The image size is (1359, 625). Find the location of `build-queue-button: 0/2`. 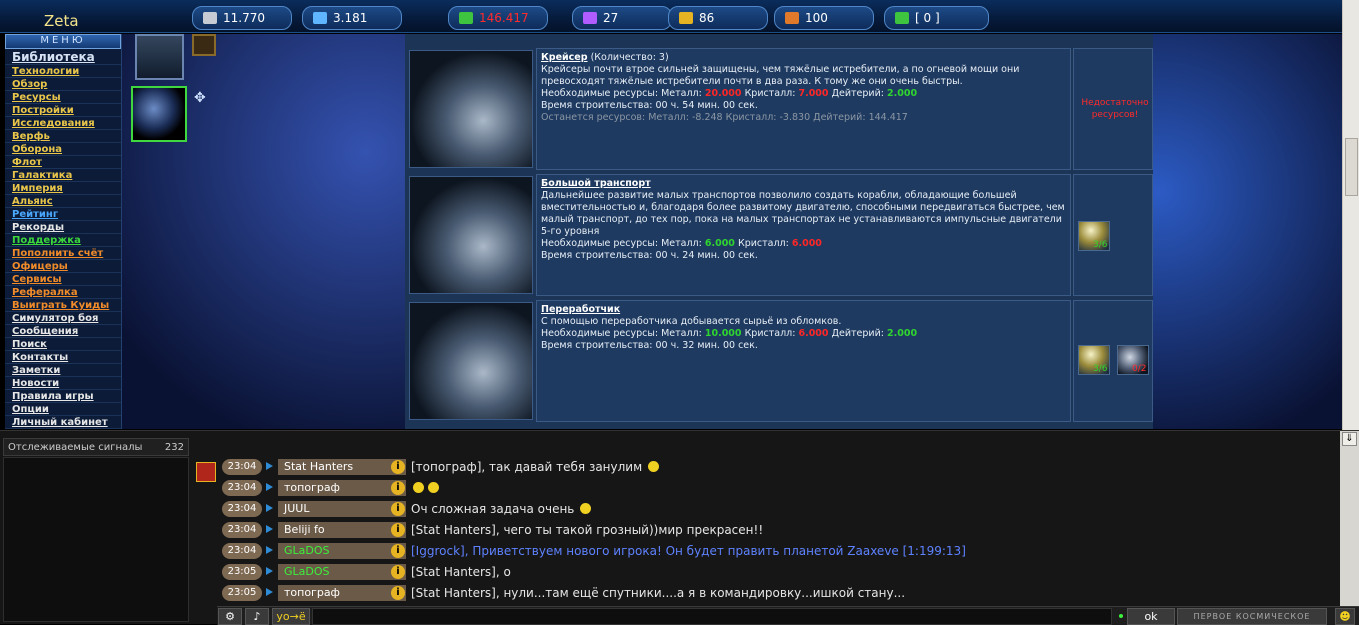

build-queue-button: 0/2 is located at coordinates (1133, 360).